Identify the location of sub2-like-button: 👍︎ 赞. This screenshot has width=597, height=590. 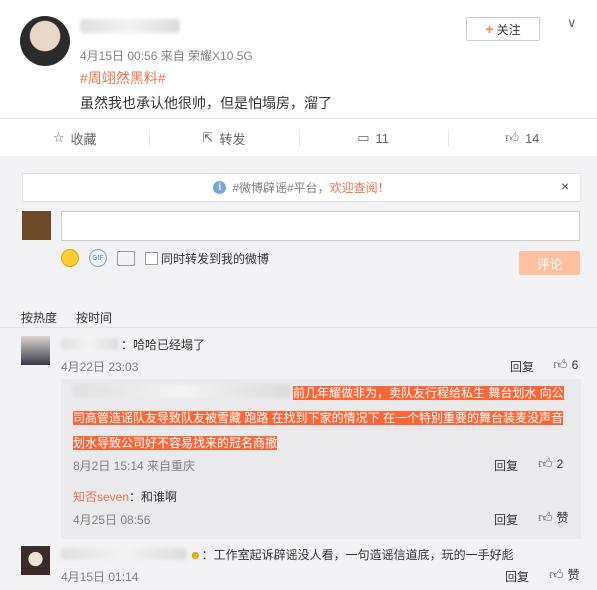
(553, 517).